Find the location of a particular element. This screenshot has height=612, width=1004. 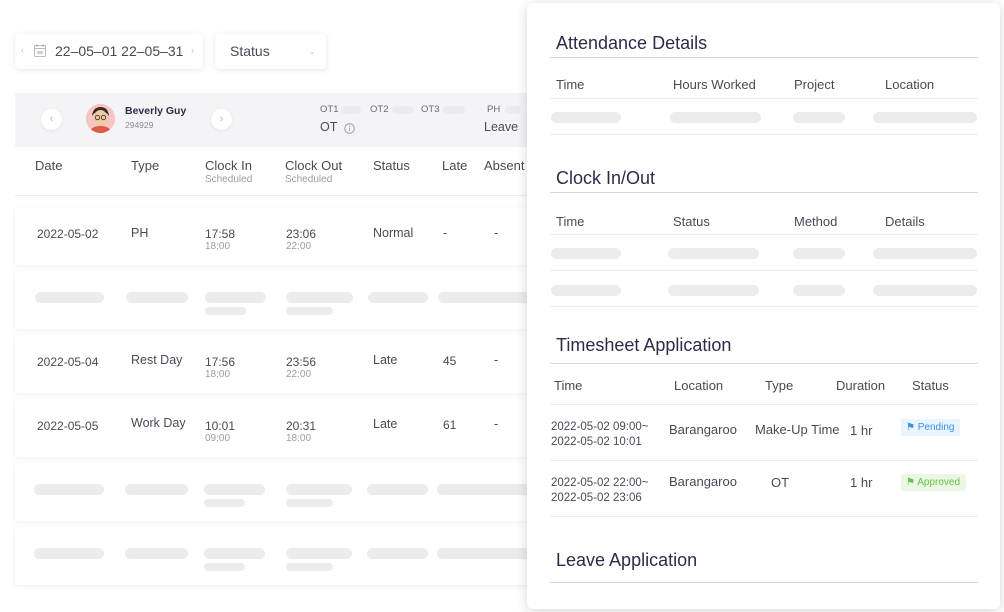

row-clock-in-scheduled: 09:00 is located at coordinates (218, 438).